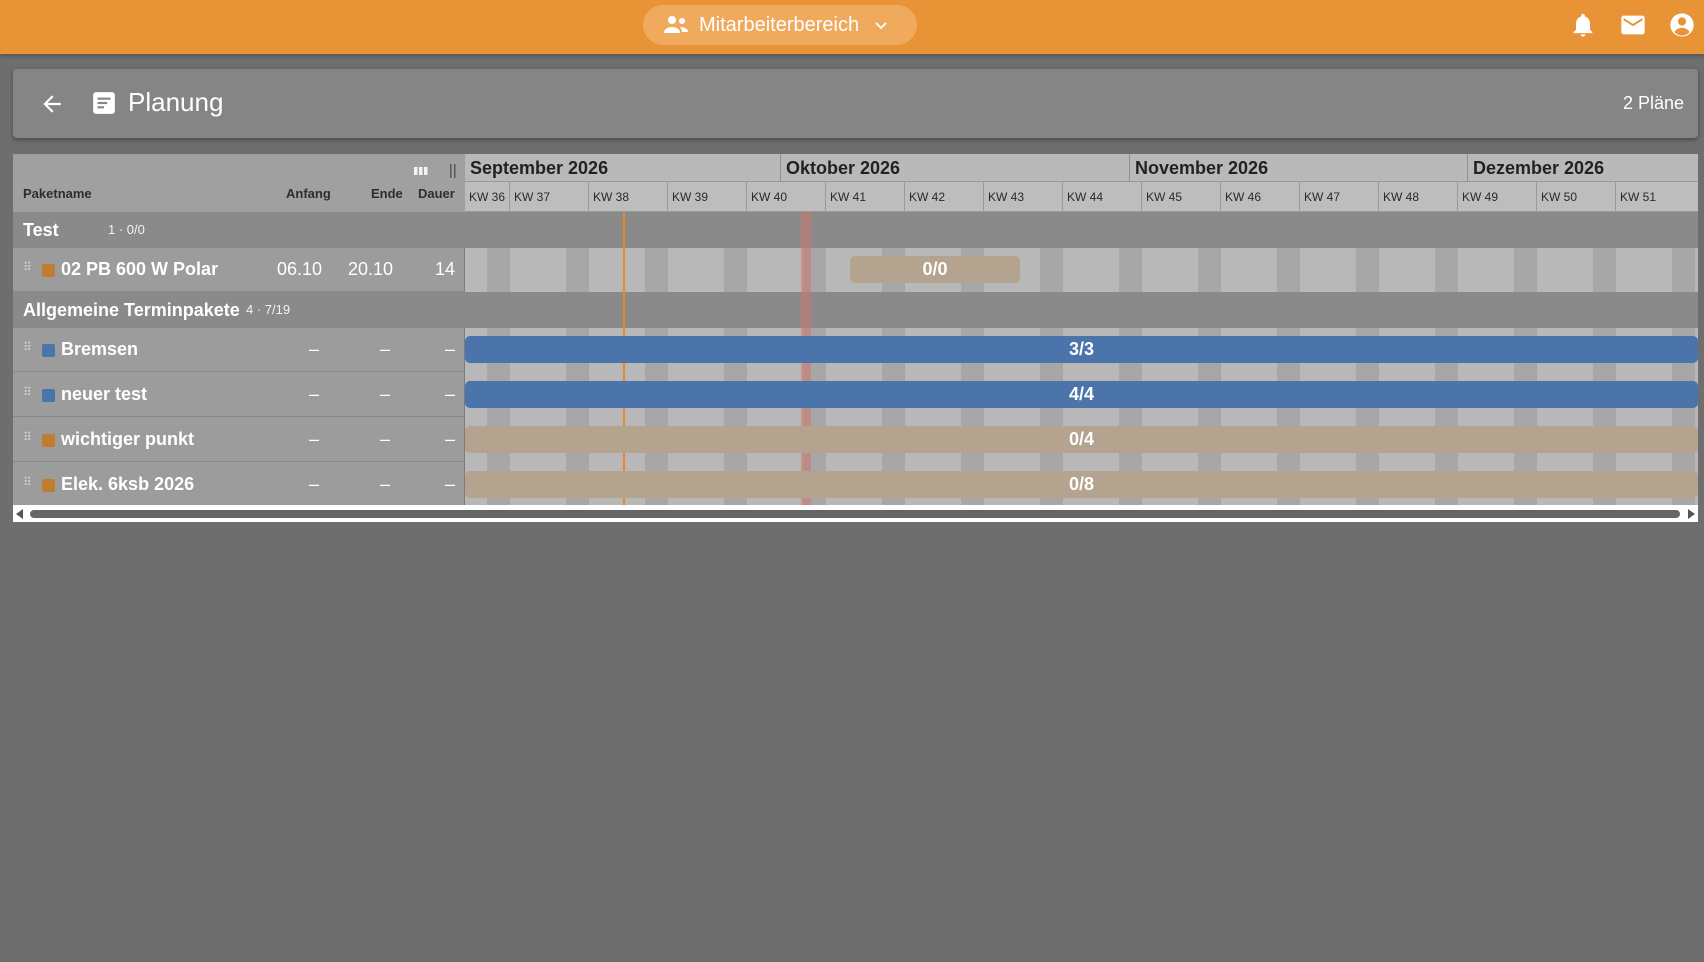  What do you see at coordinates (57, 193) in the screenshot?
I see `col-header-name: Paketname` at bounding box center [57, 193].